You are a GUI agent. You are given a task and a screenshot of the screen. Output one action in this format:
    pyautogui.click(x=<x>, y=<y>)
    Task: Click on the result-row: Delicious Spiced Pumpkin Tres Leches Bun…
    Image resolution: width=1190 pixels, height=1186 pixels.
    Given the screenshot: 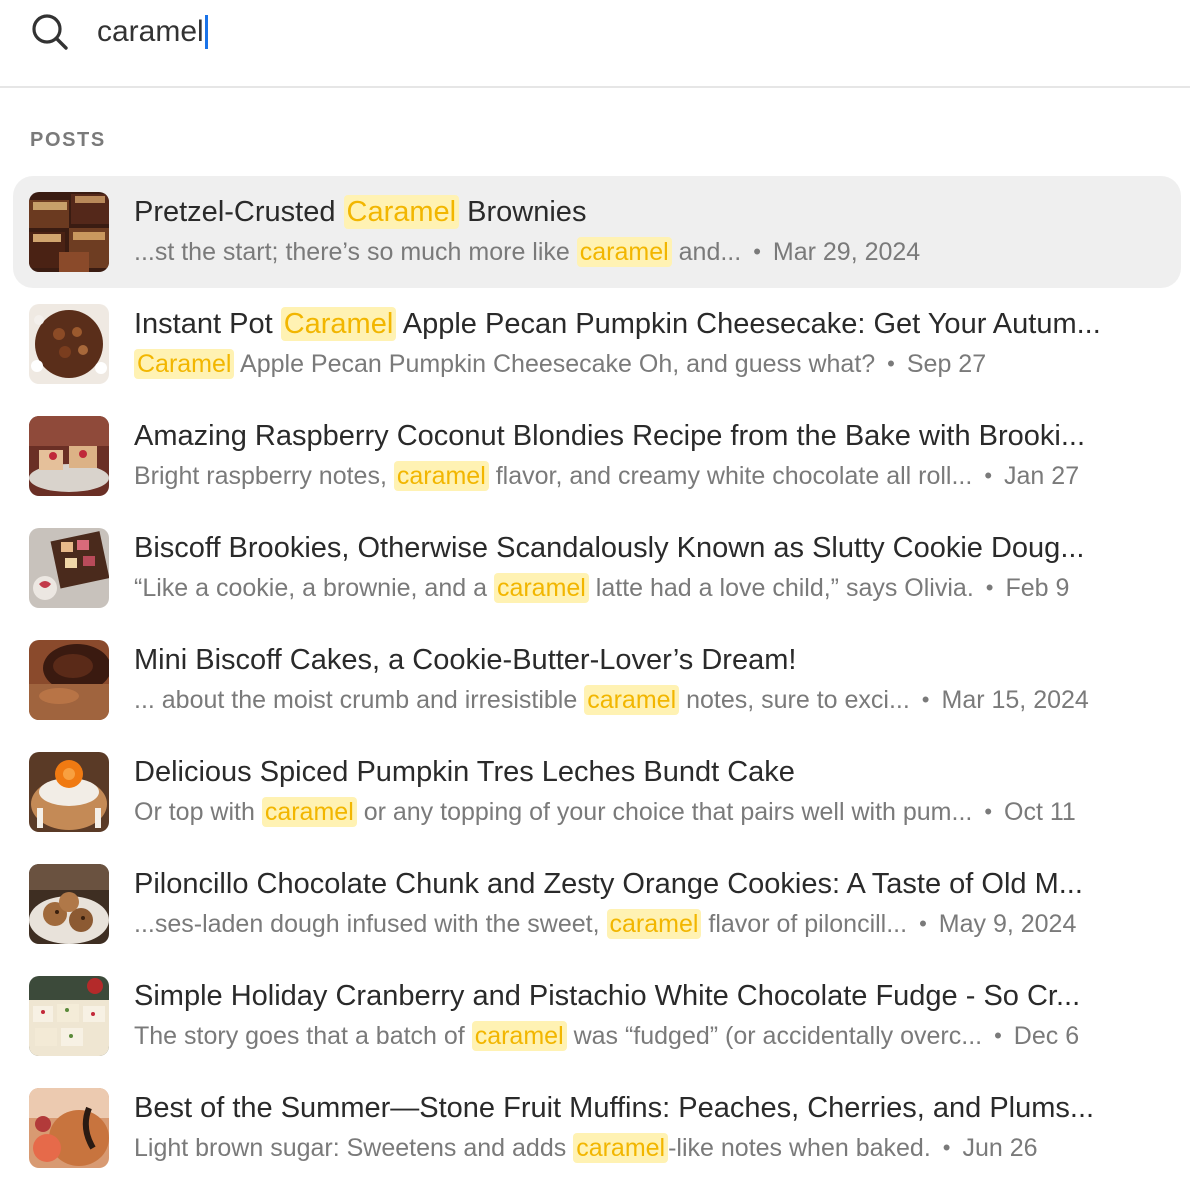 What is the action you would take?
    pyautogui.click(x=597, y=792)
    